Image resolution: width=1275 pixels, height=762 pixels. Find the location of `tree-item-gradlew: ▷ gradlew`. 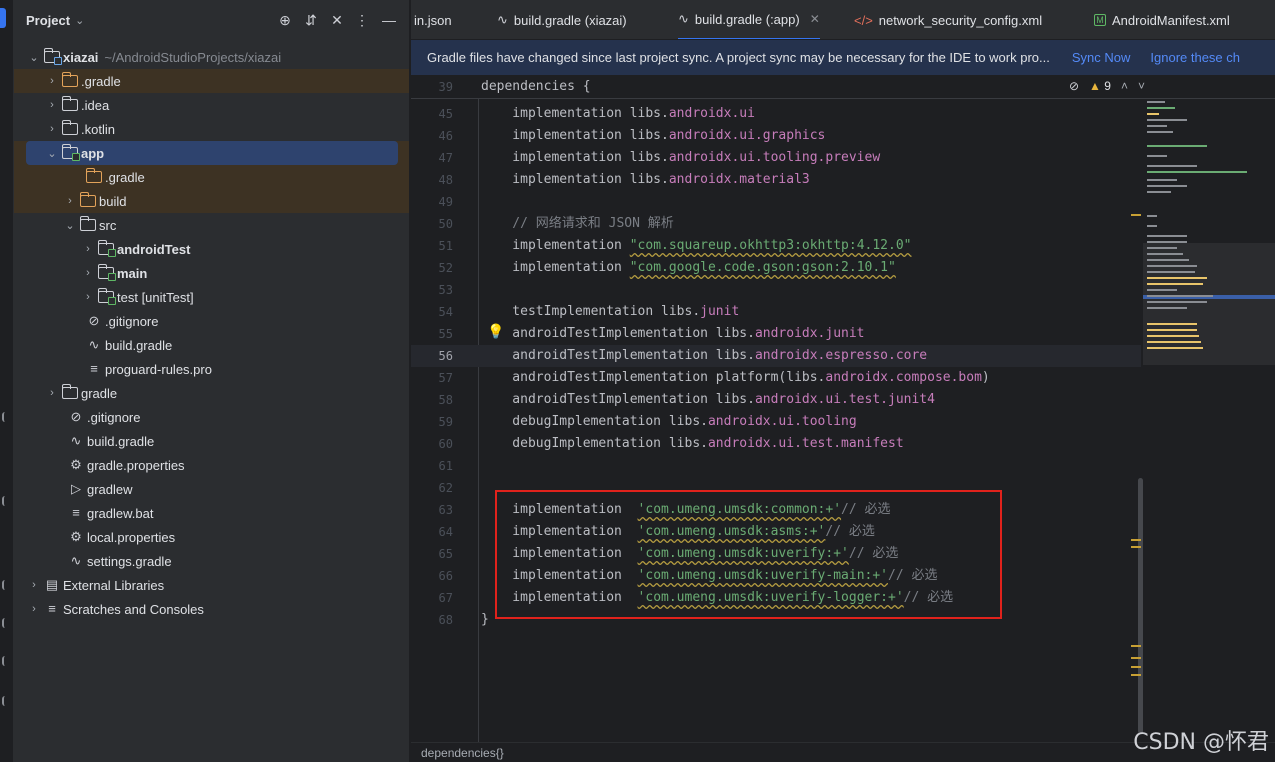

tree-item-gradlew: ▷ gradlew is located at coordinates (211, 489).